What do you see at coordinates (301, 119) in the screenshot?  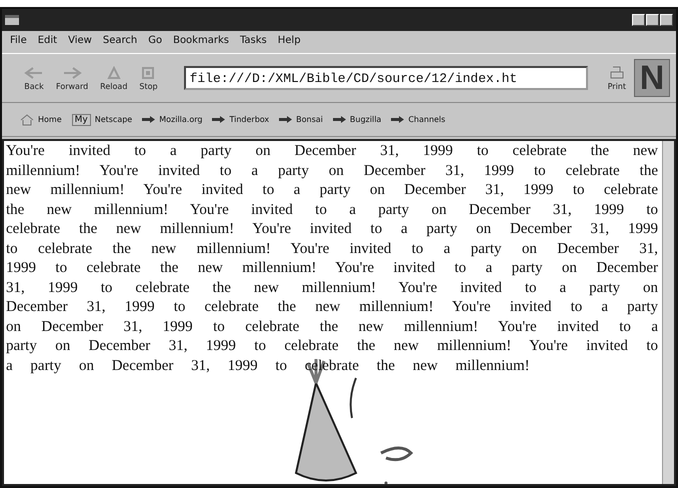 I see `bookmark-link: Bonsai` at bounding box center [301, 119].